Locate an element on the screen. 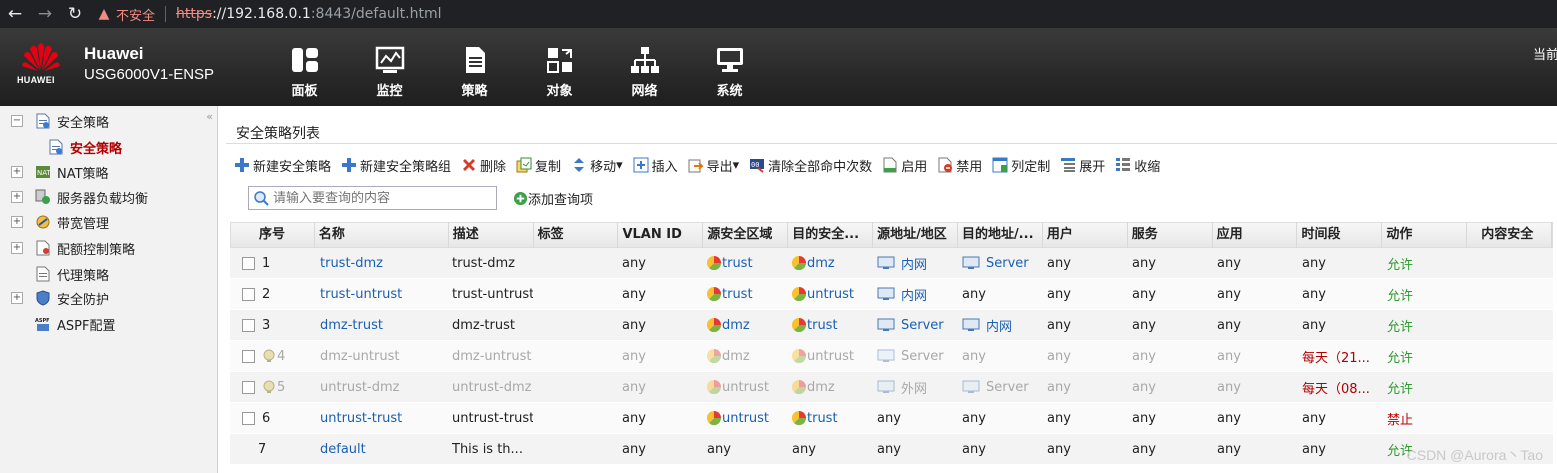  col-src-addr: 源地址/地区 is located at coordinates (915, 235).